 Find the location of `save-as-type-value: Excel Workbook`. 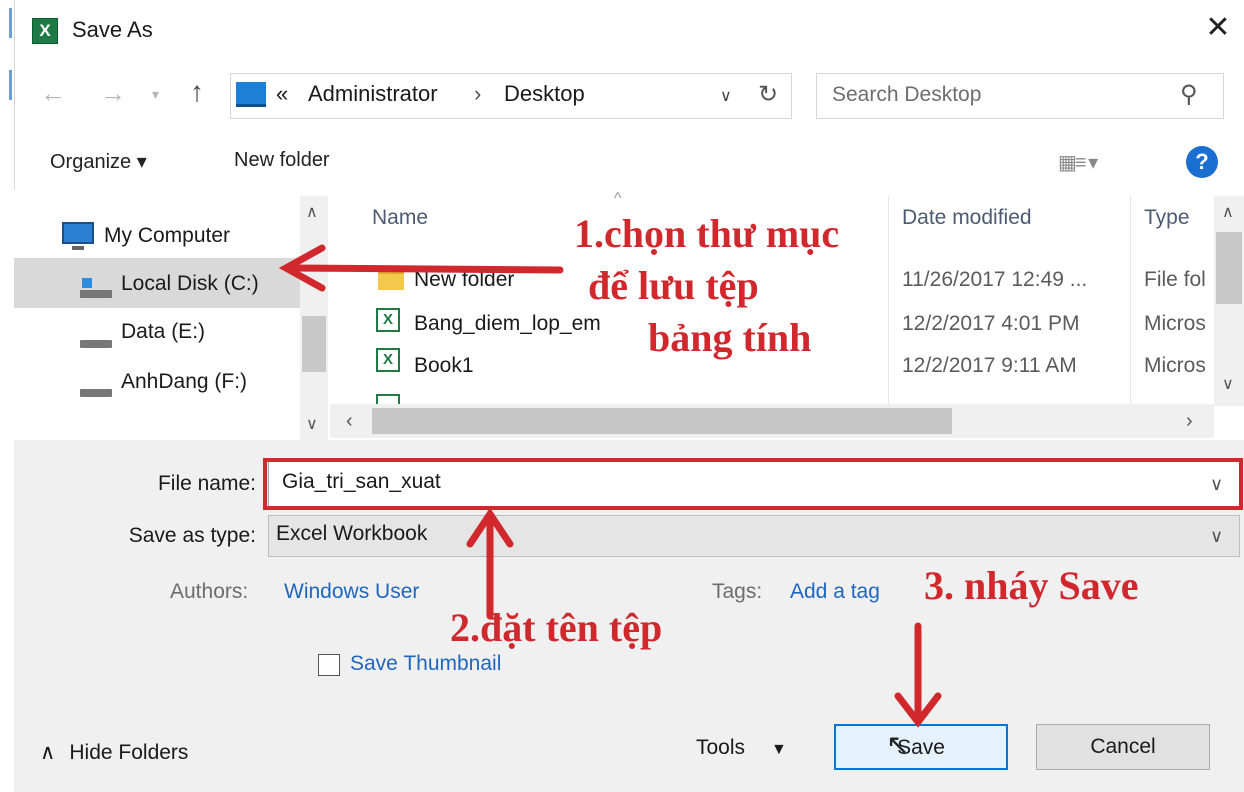

save-as-type-value: Excel Workbook is located at coordinates (351, 534).